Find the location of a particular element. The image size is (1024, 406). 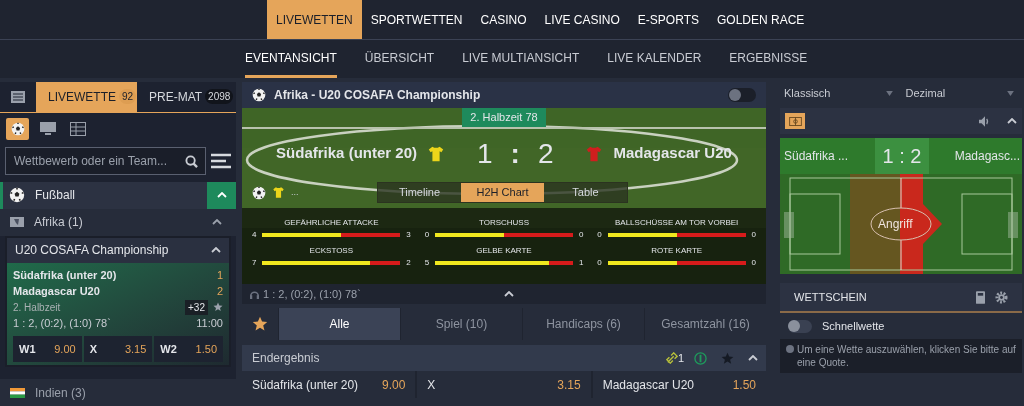

market-tab: Gesamtzahl (16) is located at coordinates (705, 324).